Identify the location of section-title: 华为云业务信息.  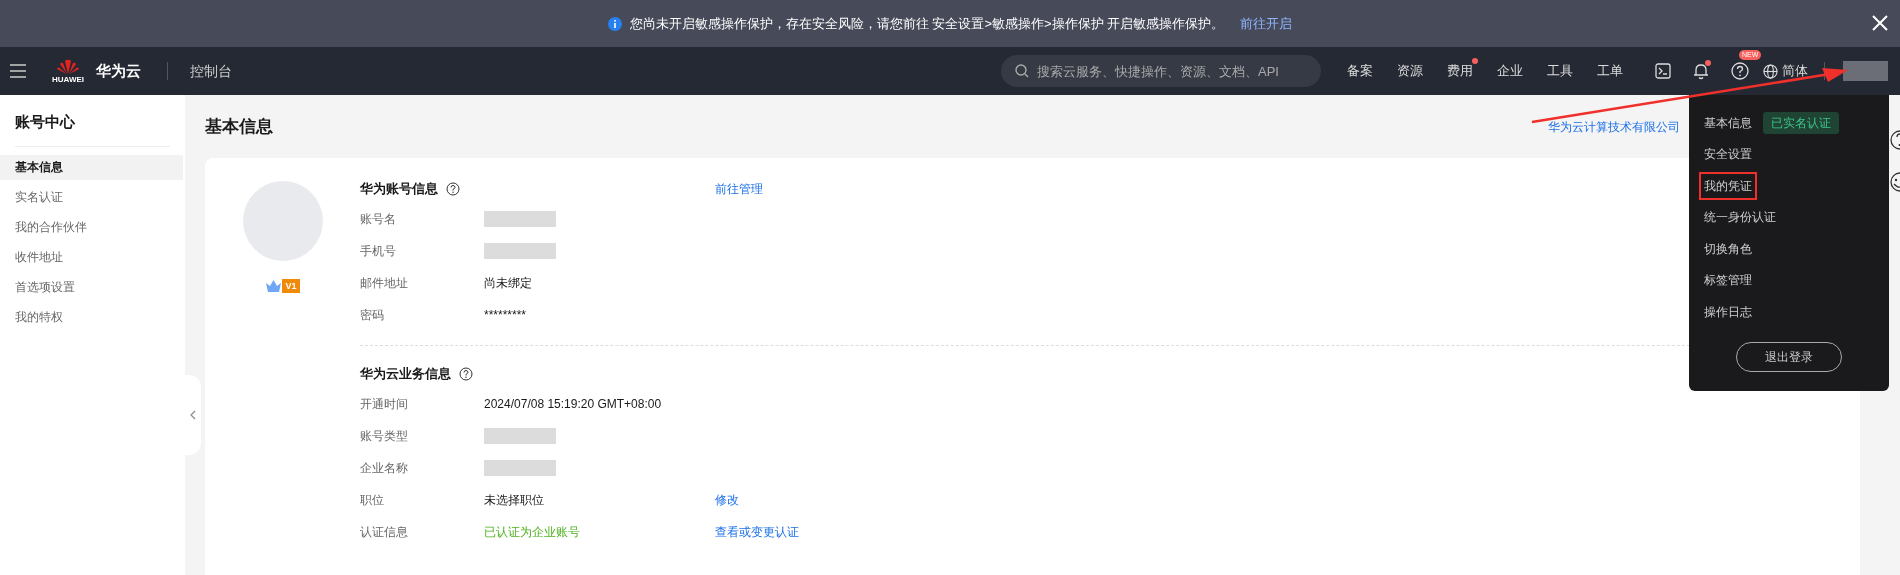
(405, 374).